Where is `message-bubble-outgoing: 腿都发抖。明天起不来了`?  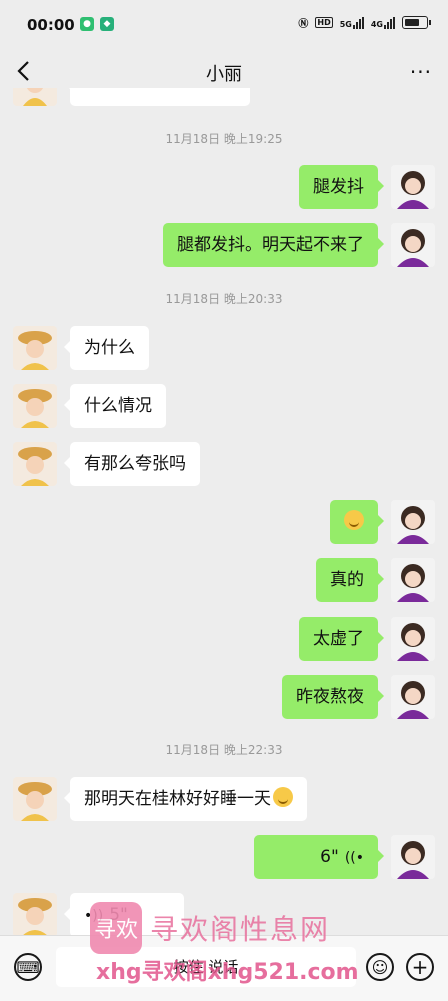
message-bubble-outgoing: 腿都发抖。明天起不来了 is located at coordinates (273, 245).